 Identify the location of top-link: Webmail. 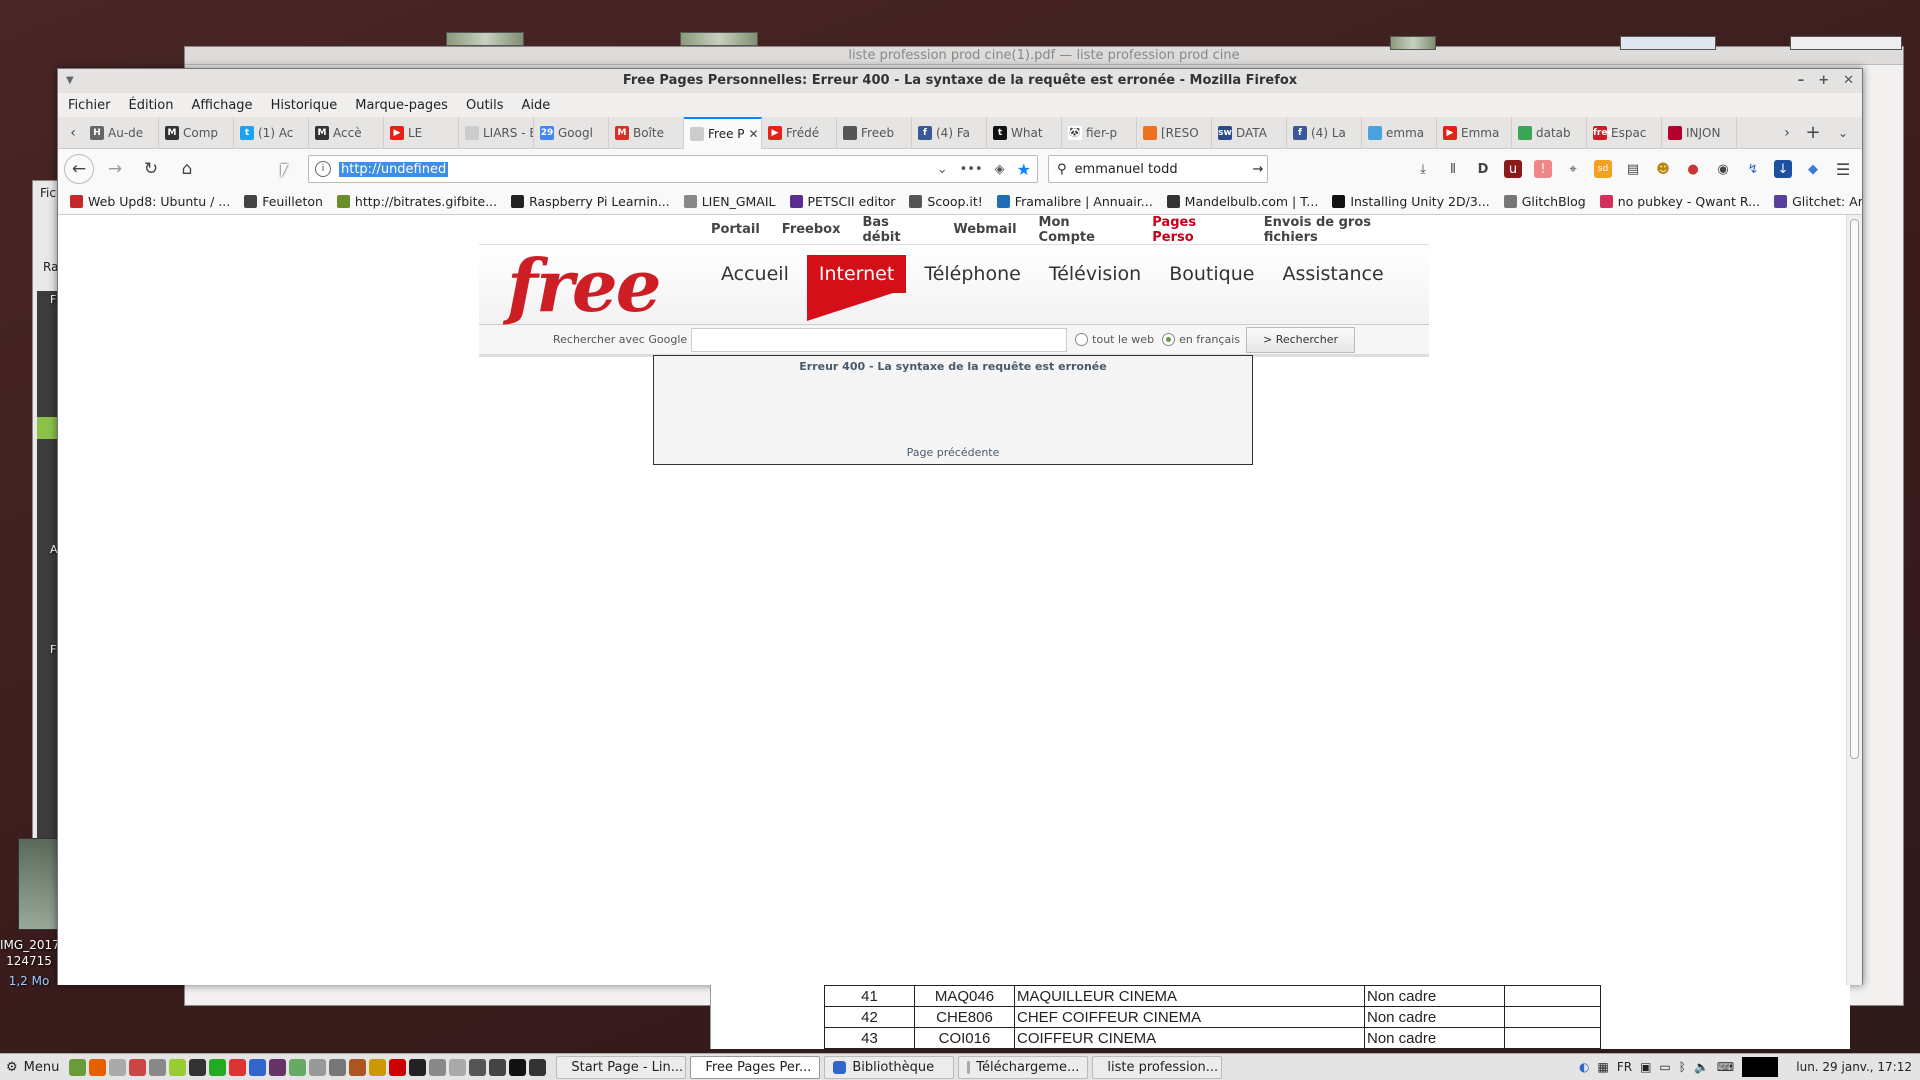
(984, 229).